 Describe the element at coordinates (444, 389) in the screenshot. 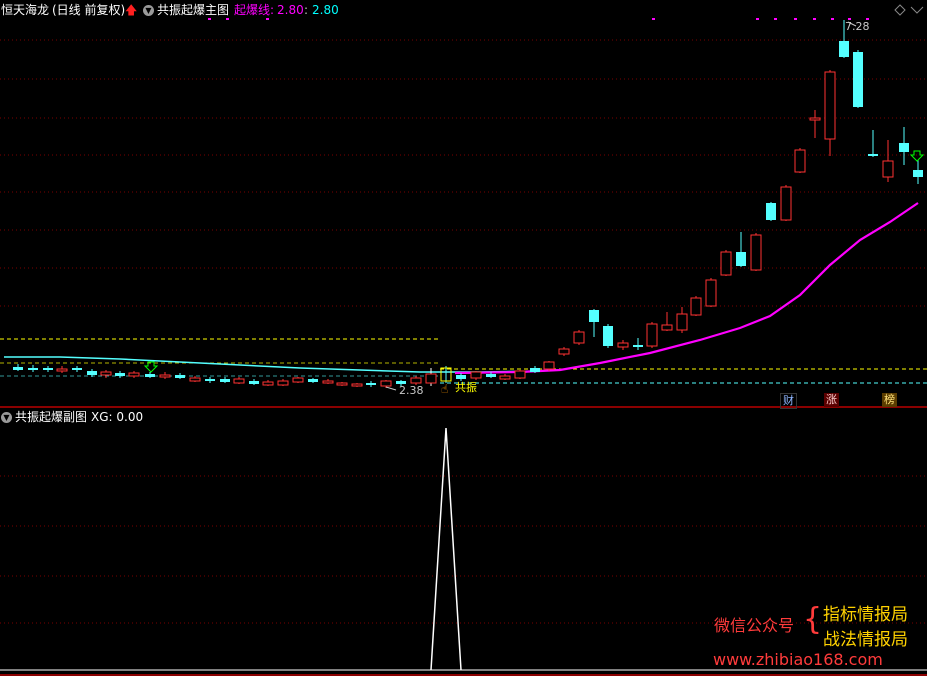

I see `hand-icon: ☝` at that location.